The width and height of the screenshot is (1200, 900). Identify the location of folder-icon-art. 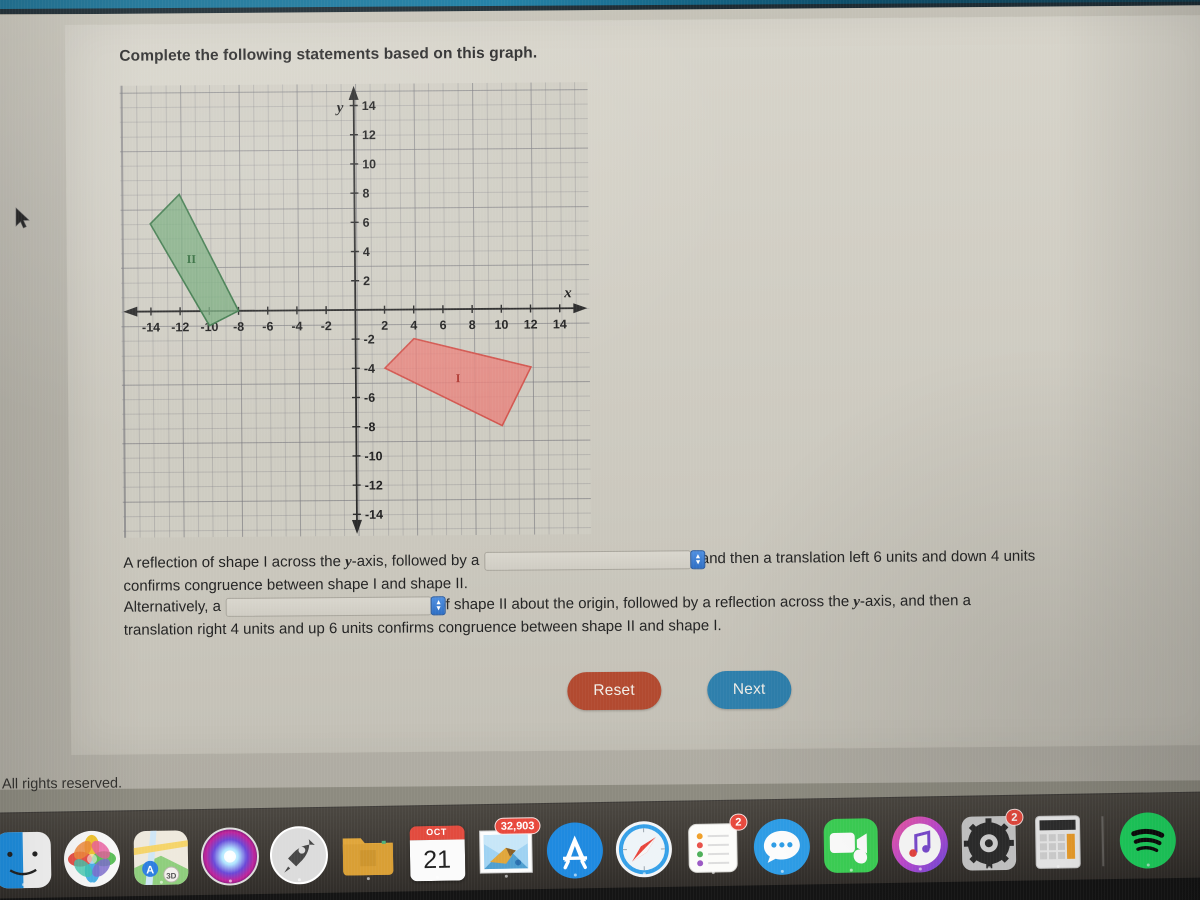
(367, 854).